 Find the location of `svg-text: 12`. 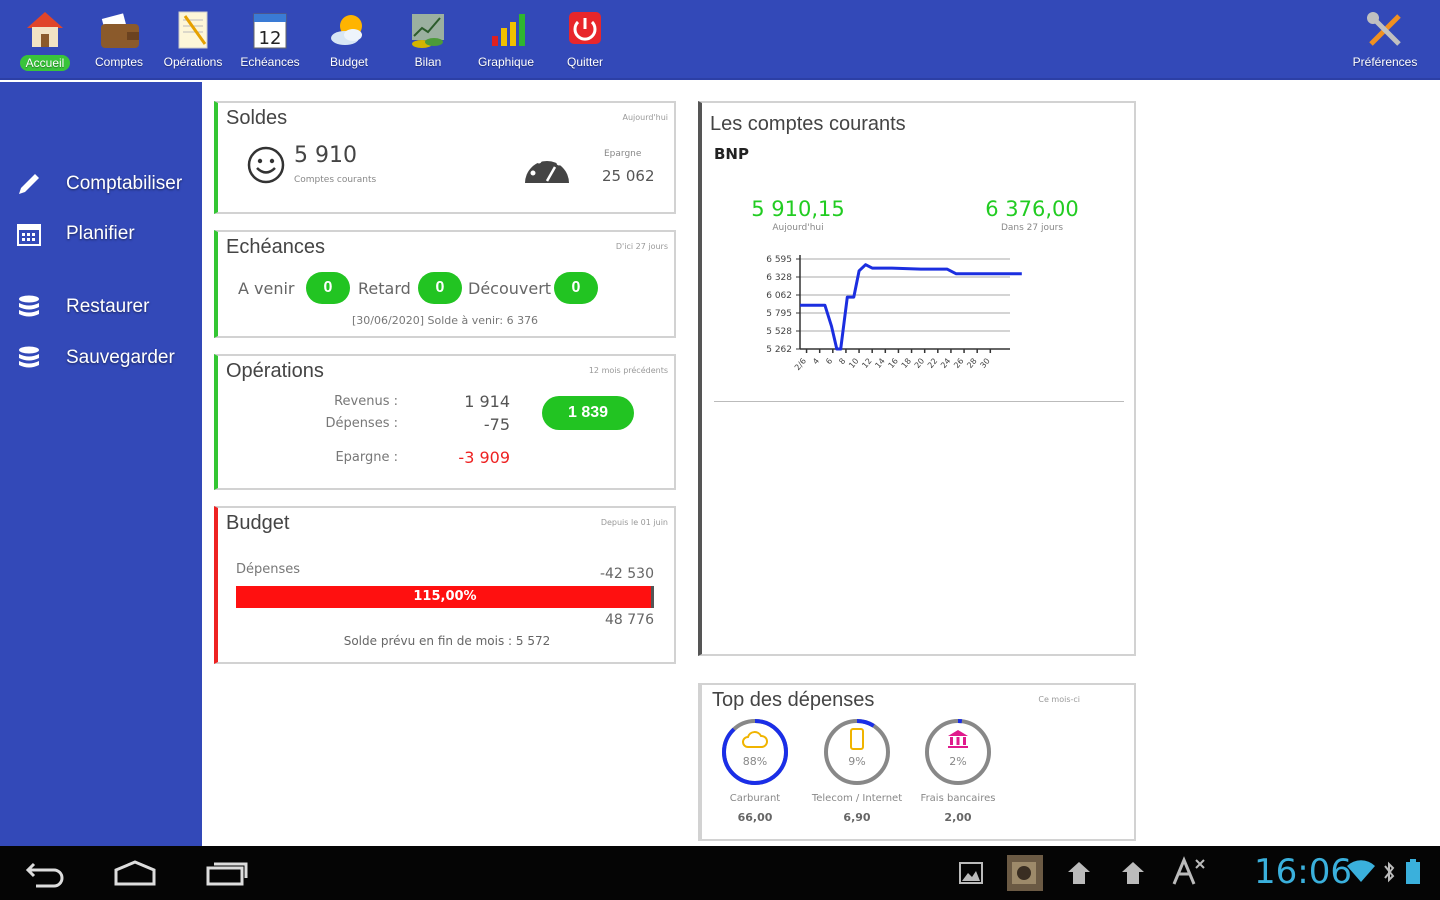

svg-text: 12 is located at coordinates (270, 38).